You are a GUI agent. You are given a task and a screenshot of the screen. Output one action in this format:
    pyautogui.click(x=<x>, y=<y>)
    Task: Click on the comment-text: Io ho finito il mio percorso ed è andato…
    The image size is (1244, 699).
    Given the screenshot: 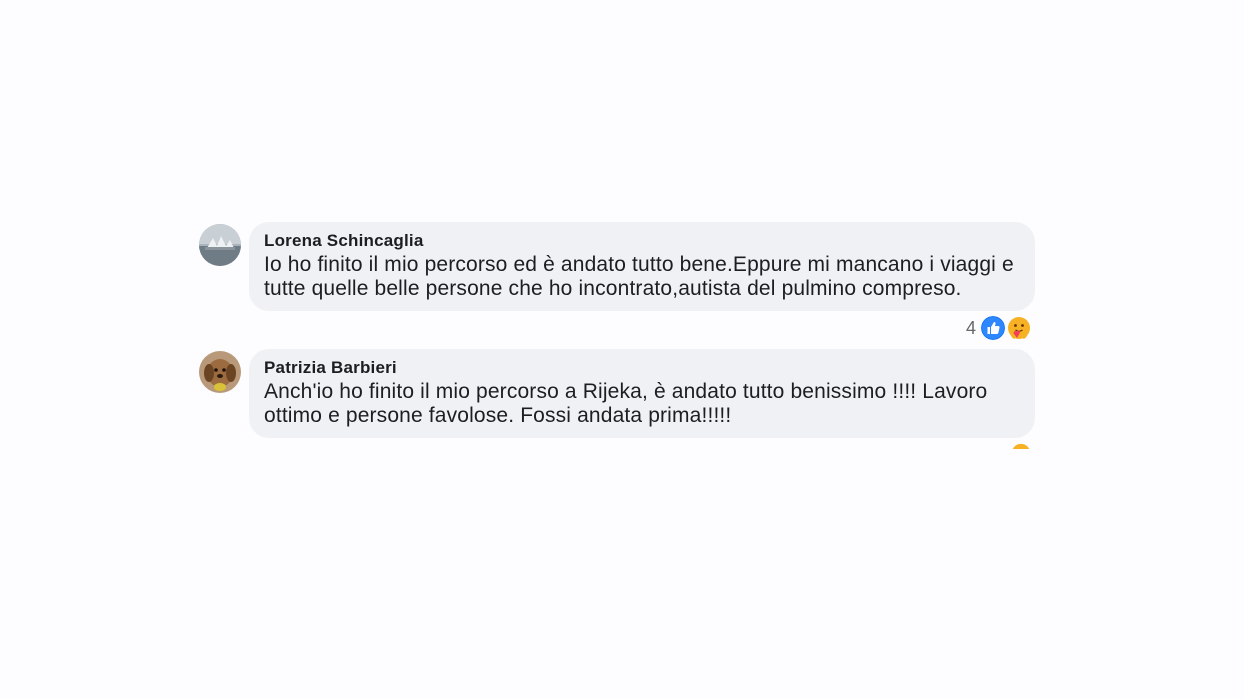 What is the action you would take?
    pyautogui.click(x=639, y=276)
    